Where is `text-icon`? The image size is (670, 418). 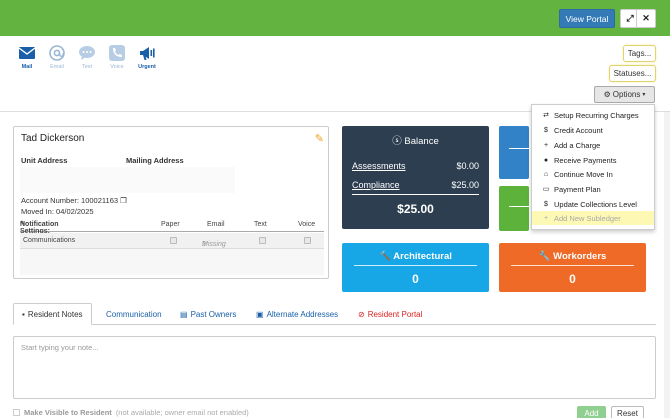
text-icon is located at coordinates (87, 53).